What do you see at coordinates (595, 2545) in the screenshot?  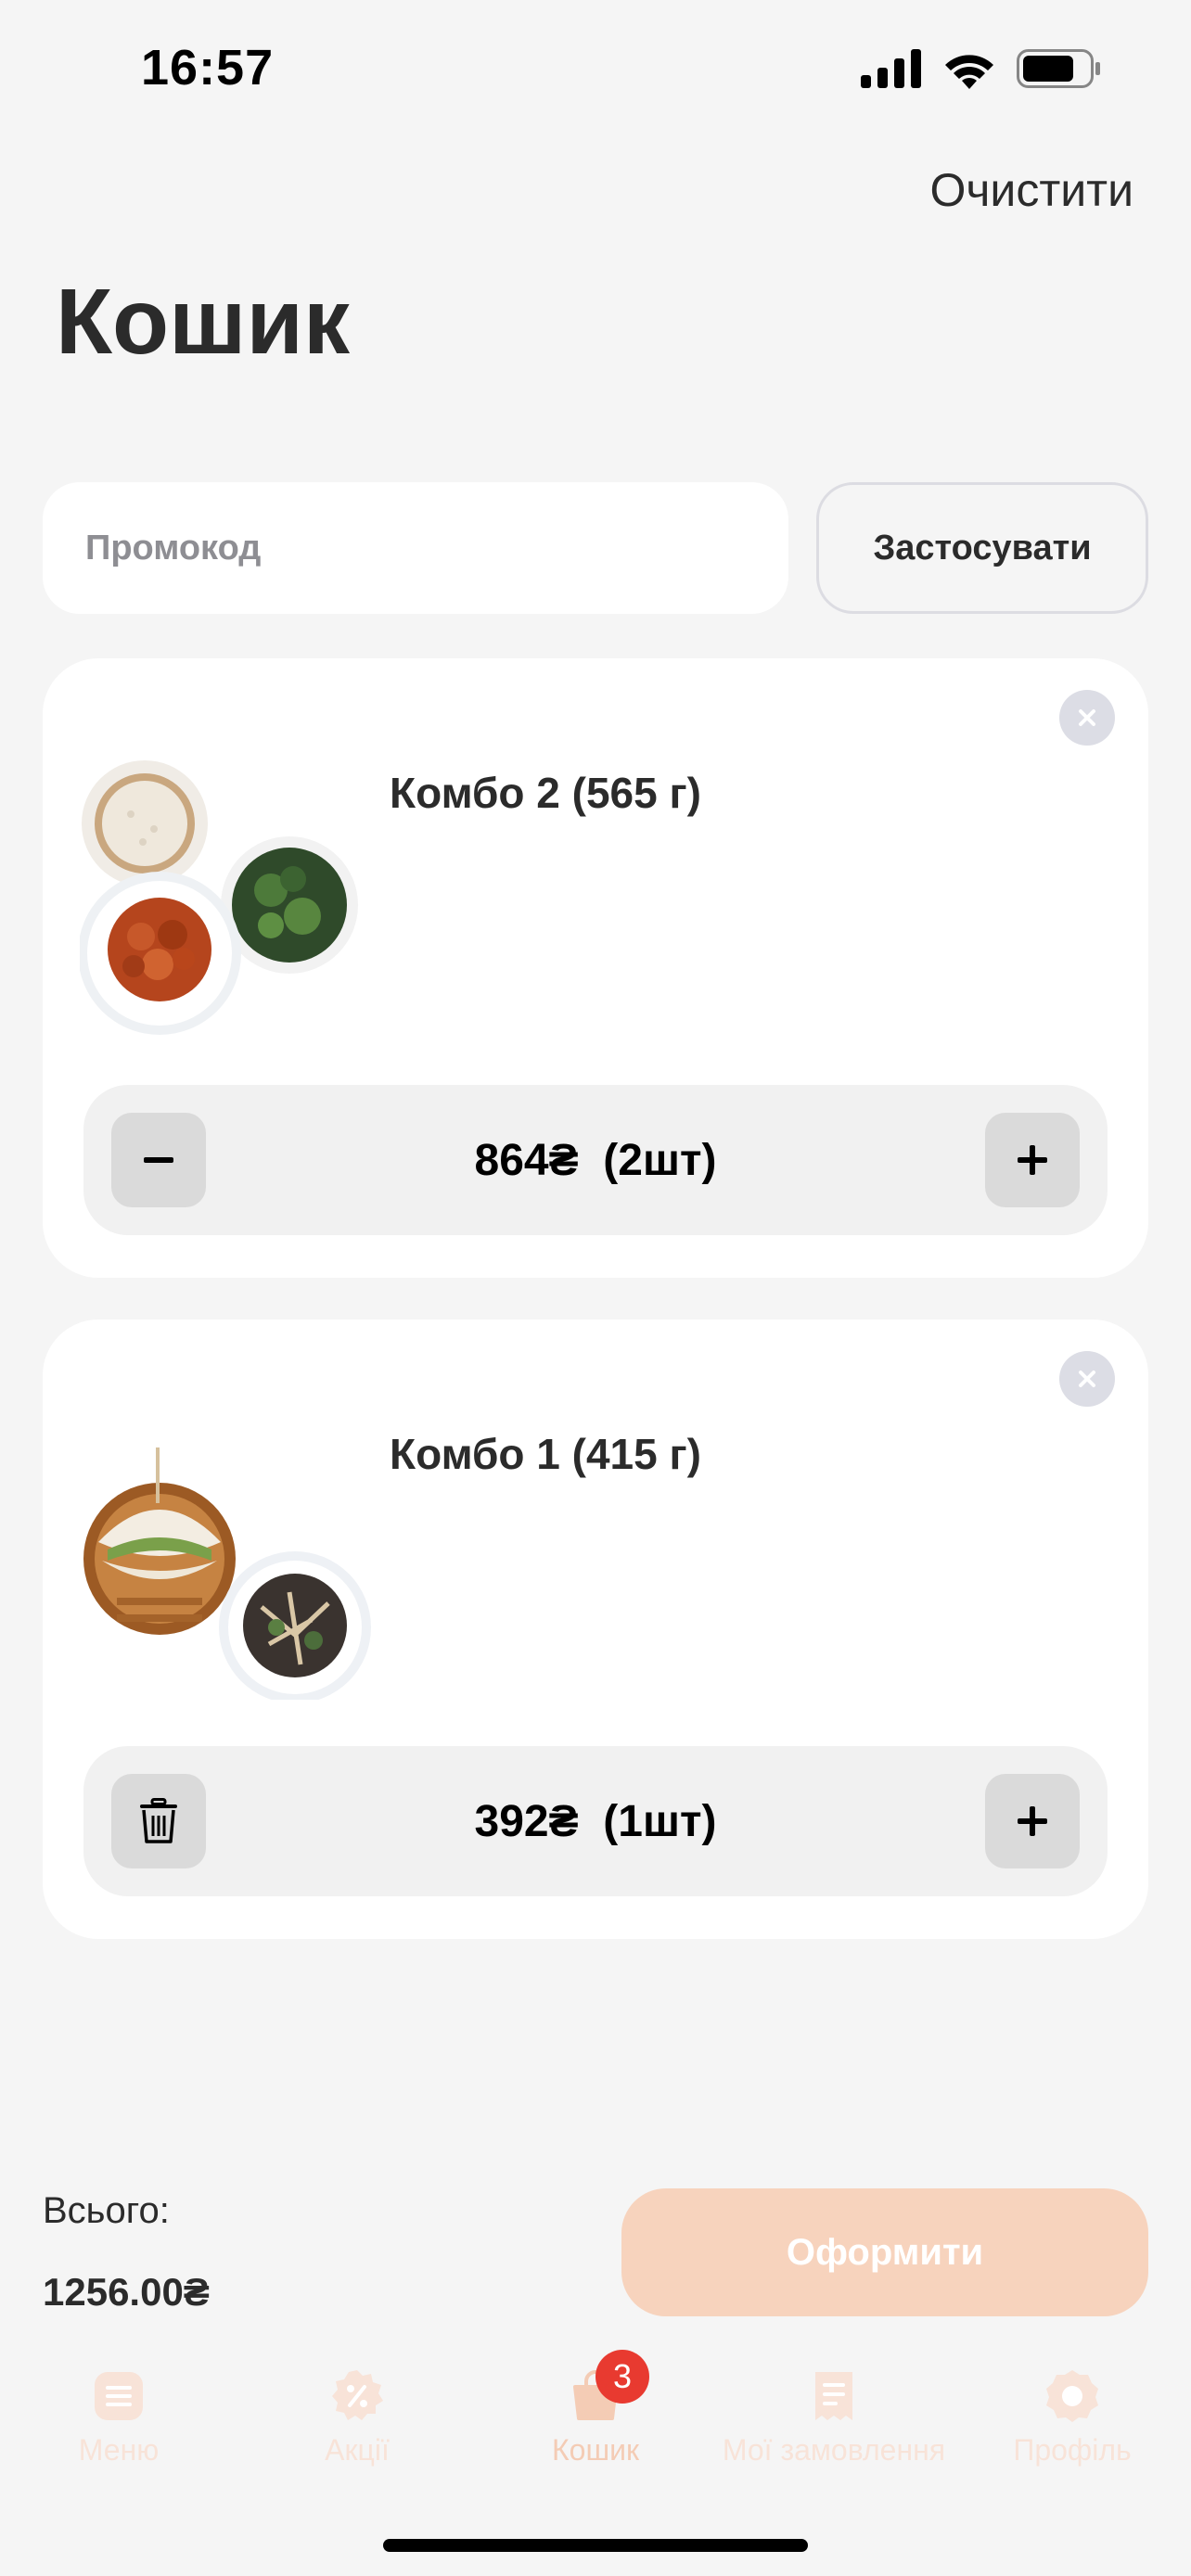 I see `home-indicator` at bounding box center [595, 2545].